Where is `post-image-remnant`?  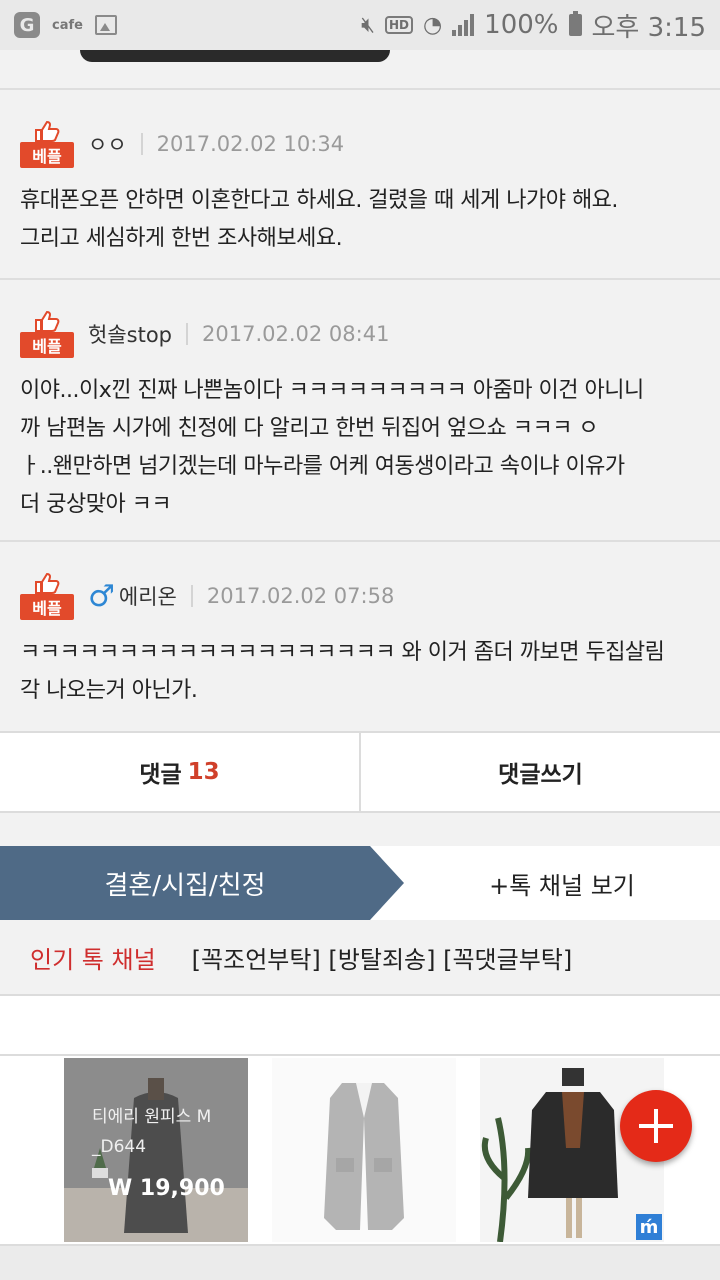
post-image-remnant is located at coordinates (360, 70).